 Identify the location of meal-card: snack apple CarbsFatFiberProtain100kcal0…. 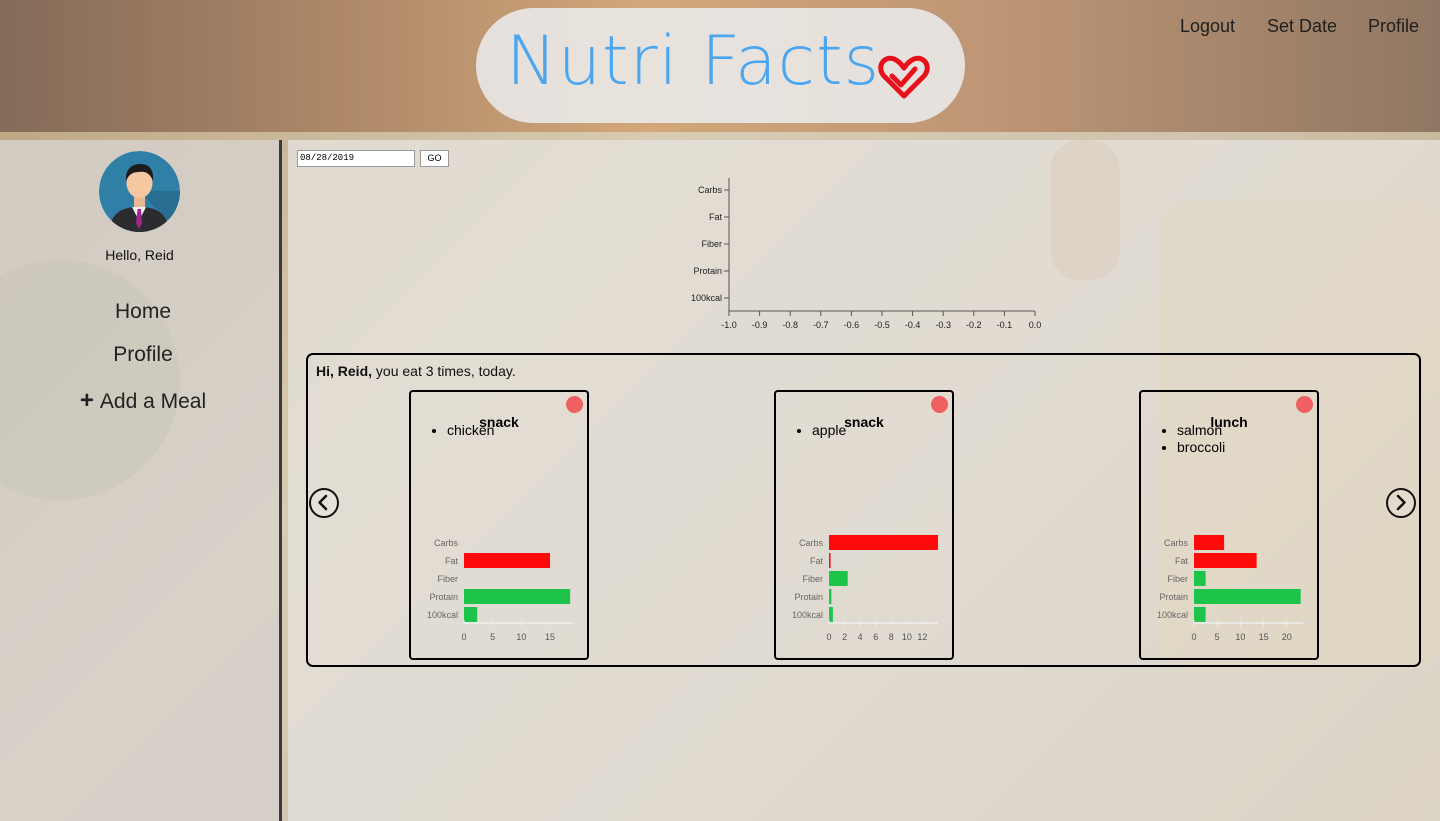
(864, 525).